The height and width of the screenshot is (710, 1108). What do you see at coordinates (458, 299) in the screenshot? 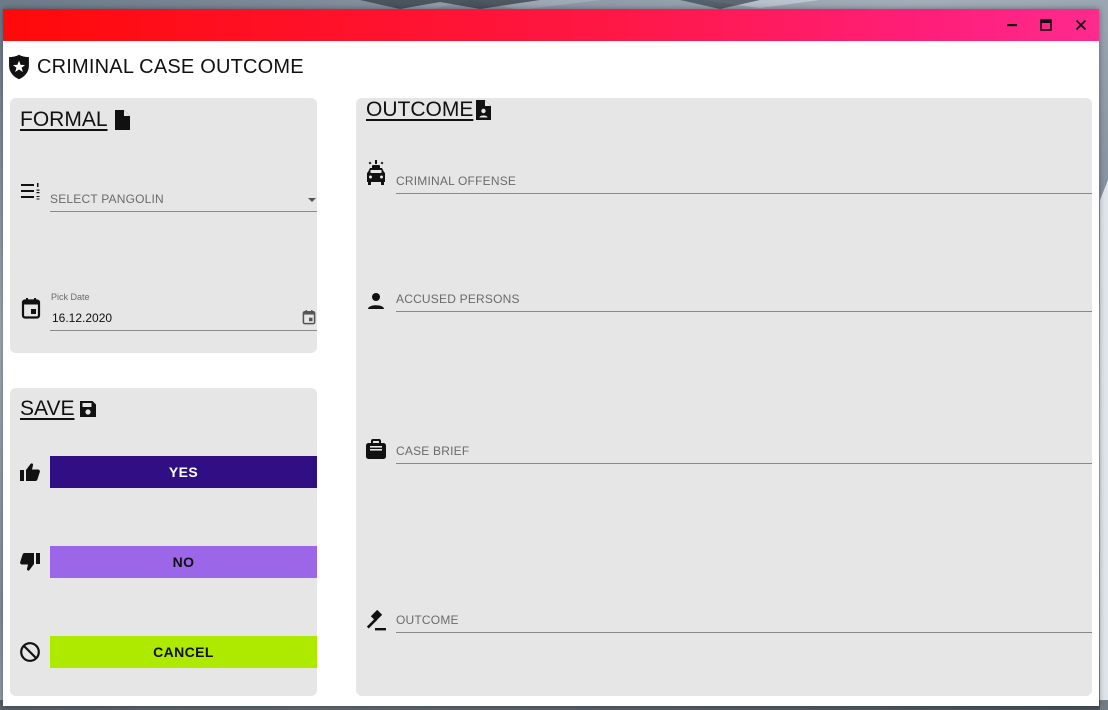
I see `accused-persons-placeholder: ACCUSED PERSONS` at bounding box center [458, 299].